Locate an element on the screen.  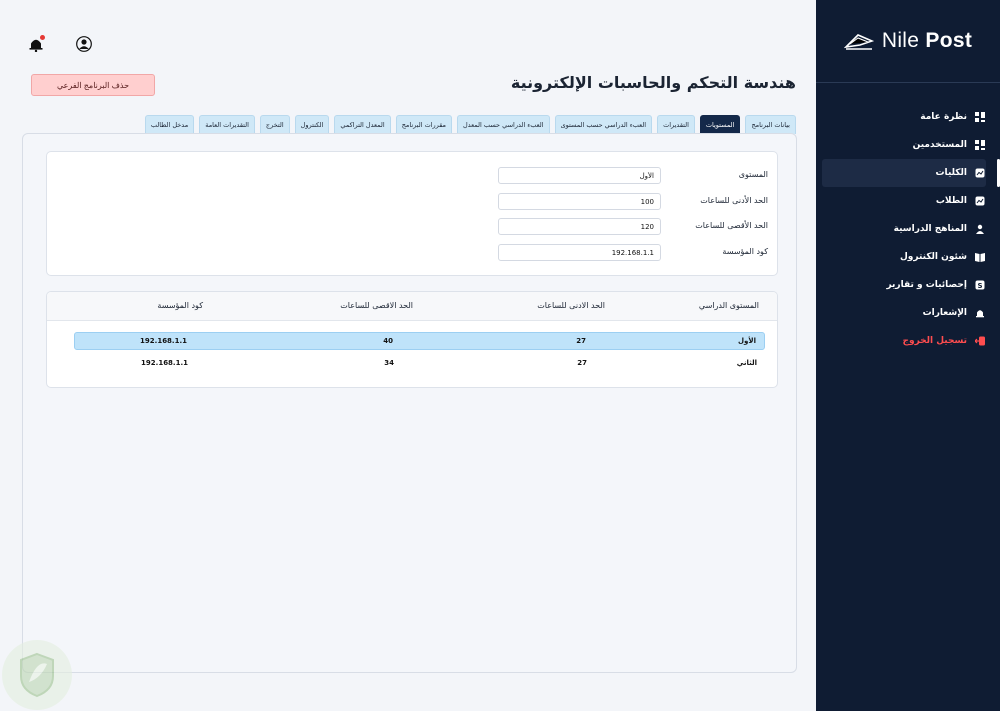
logo-text-light: Nile is located at coordinates (900, 40).